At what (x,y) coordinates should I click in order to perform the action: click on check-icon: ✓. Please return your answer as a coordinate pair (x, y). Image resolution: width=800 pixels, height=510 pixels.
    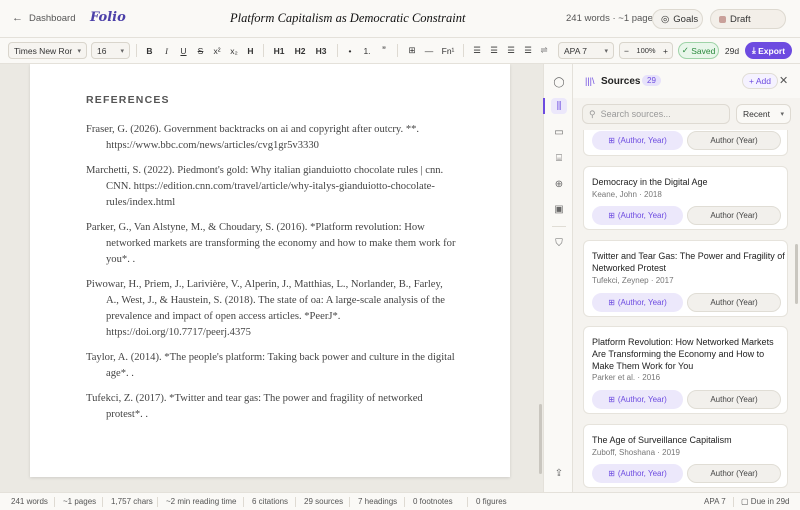
    Looking at the image, I should click on (685, 50).